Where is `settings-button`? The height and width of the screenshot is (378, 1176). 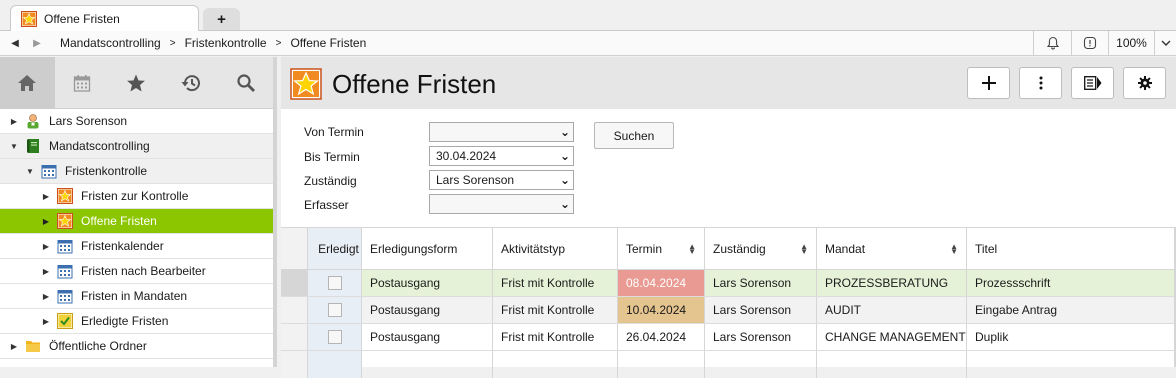 settings-button is located at coordinates (1144, 83).